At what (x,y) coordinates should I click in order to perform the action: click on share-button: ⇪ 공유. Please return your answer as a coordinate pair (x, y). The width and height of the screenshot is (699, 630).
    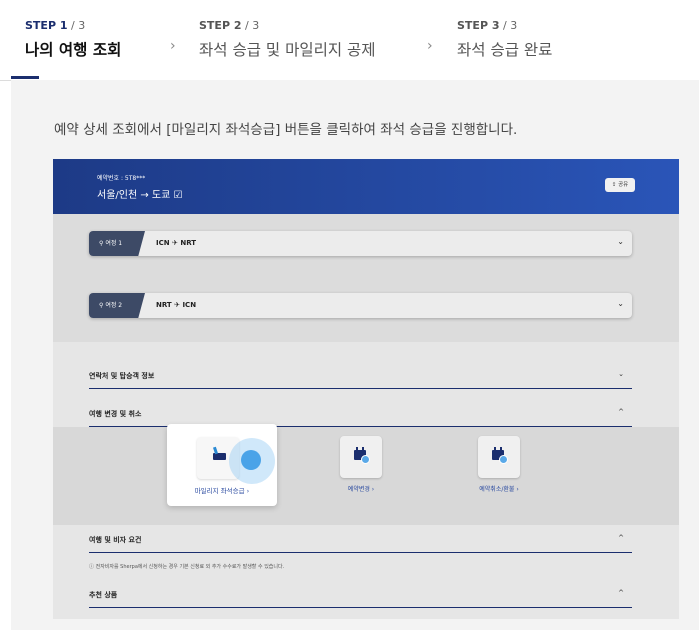
    Looking at the image, I should click on (620, 185).